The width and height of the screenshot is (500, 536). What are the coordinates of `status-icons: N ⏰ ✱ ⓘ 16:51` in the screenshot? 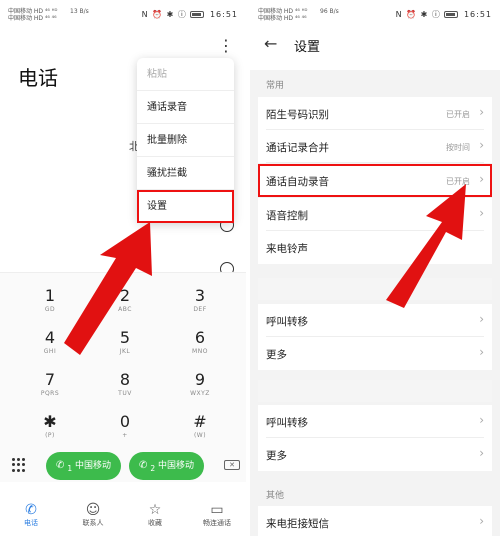 It's located at (444, 14).